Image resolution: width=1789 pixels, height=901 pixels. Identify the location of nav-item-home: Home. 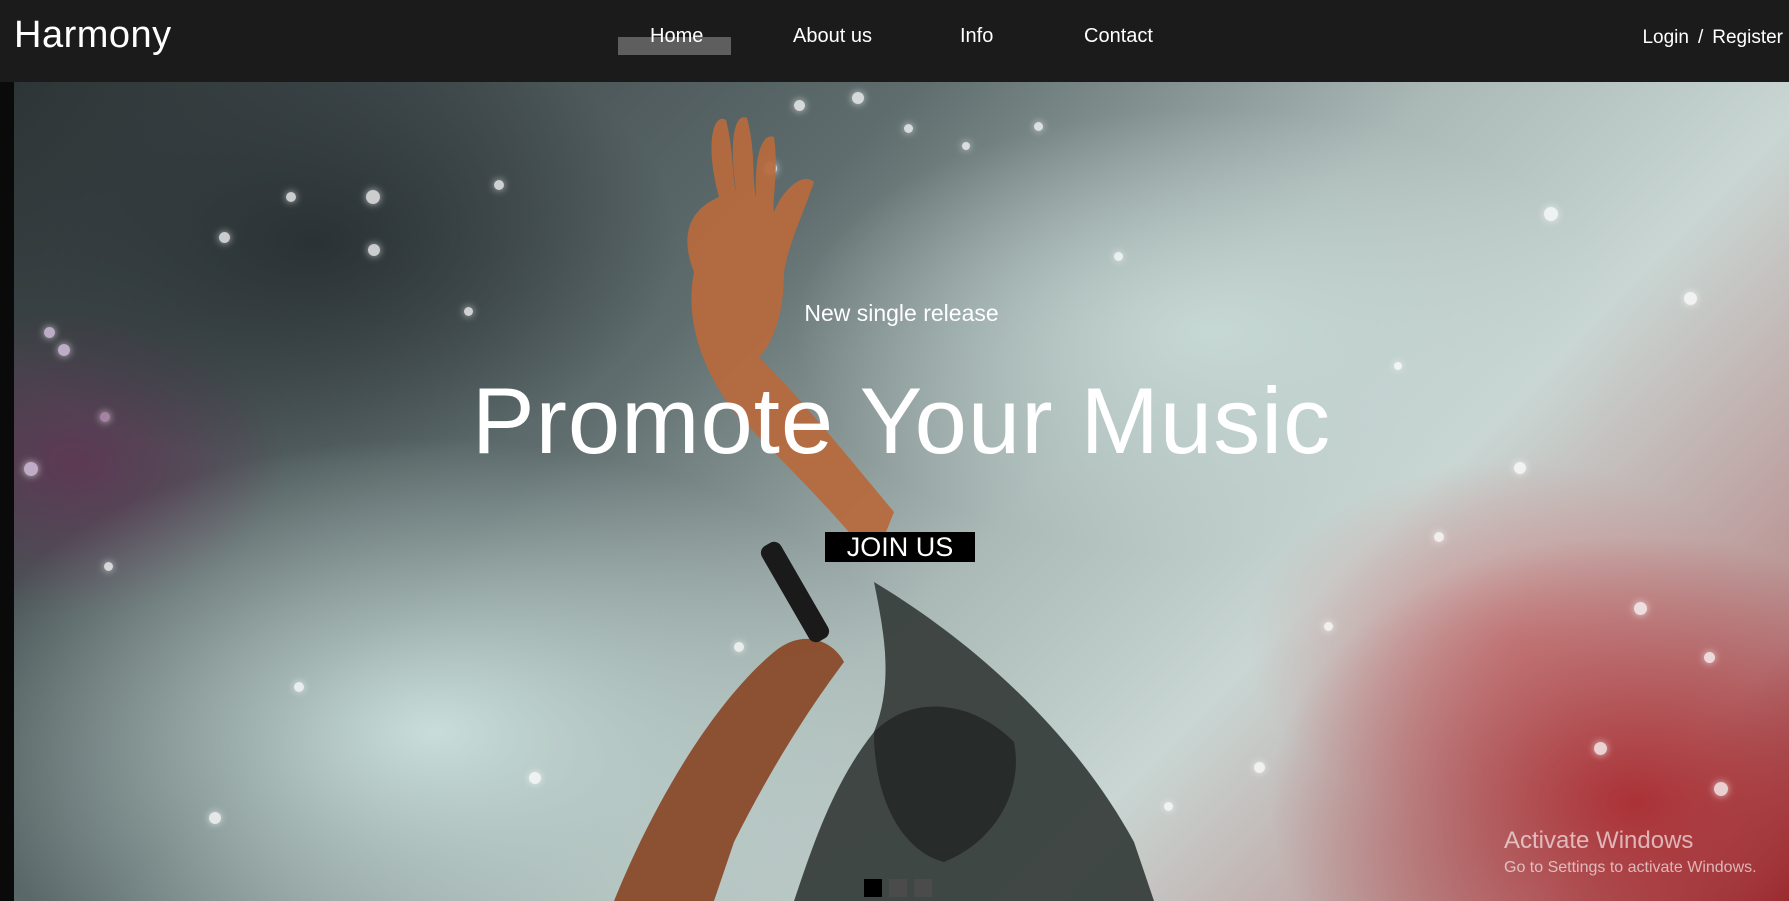
(676, 36).